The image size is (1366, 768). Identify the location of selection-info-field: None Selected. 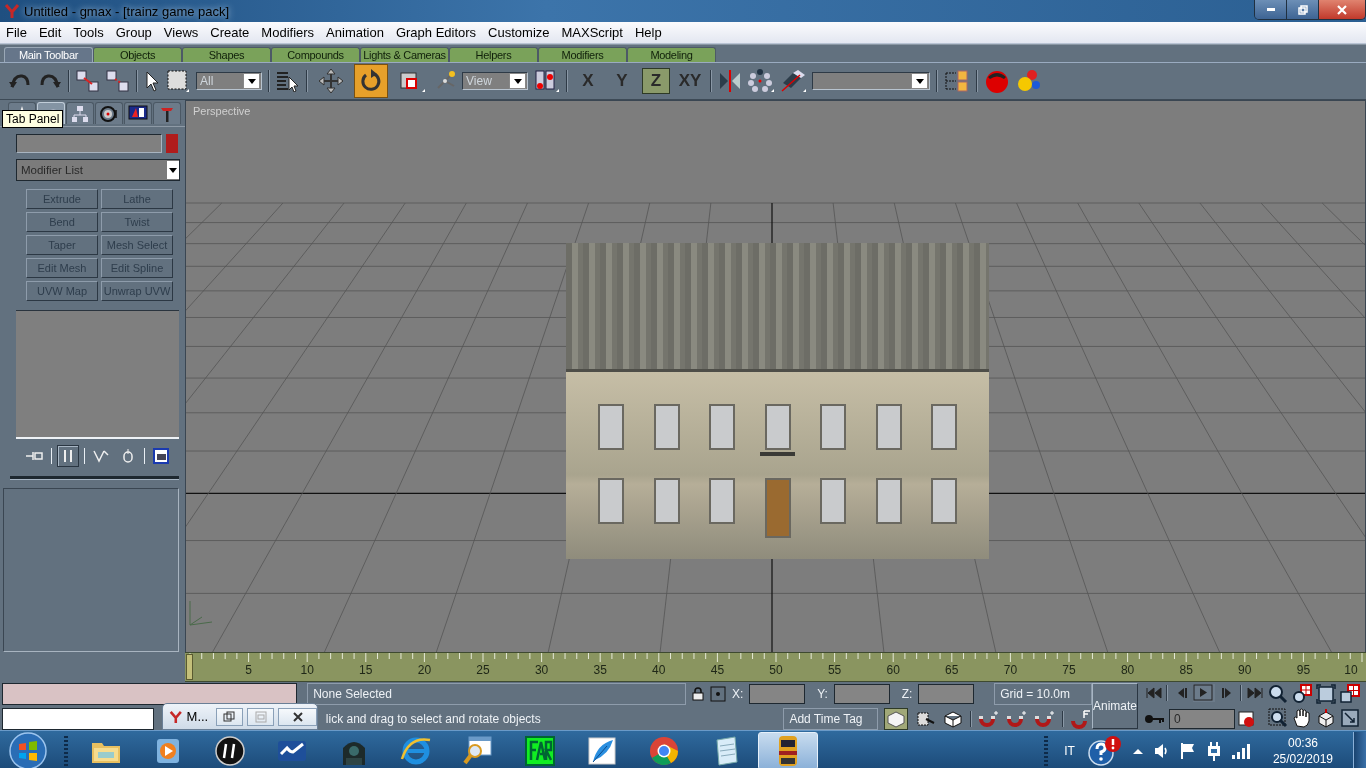
(497, 693).